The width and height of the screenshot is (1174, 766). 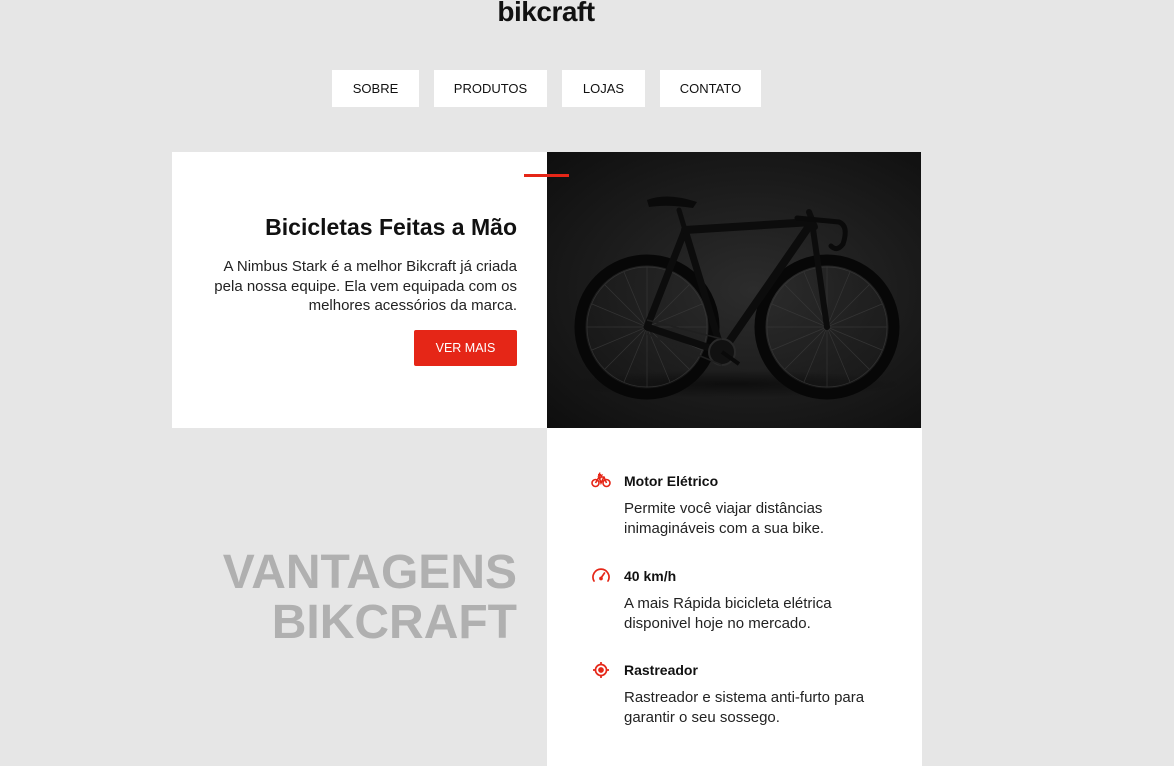 I want to click on advantages-heading-line1: VANTAGENS, so click(x=369, y=572).